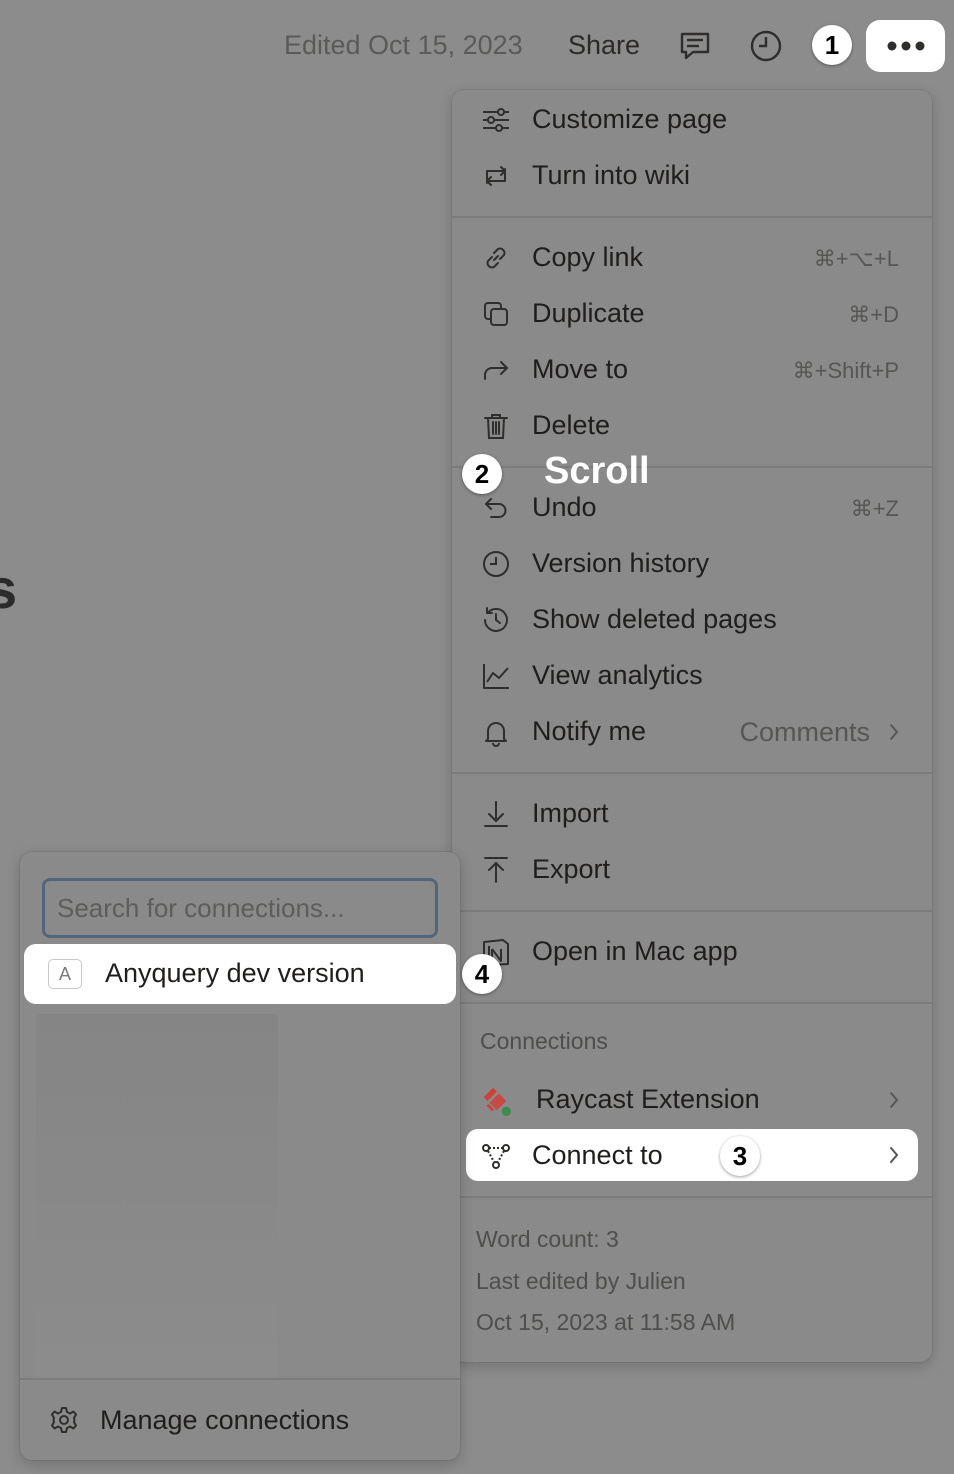  What do you see at coordinates (874, 508) in the screenshot?
I see `shortcut-hint: ⌘+Z` at bounding box center [874, 508].